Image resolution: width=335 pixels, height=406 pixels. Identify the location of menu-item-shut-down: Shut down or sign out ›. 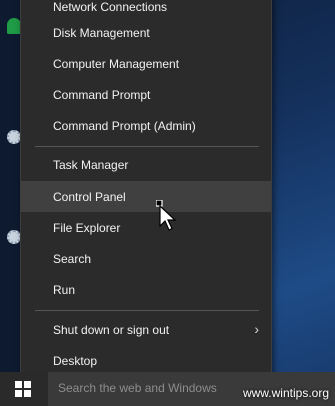
(146, 329).